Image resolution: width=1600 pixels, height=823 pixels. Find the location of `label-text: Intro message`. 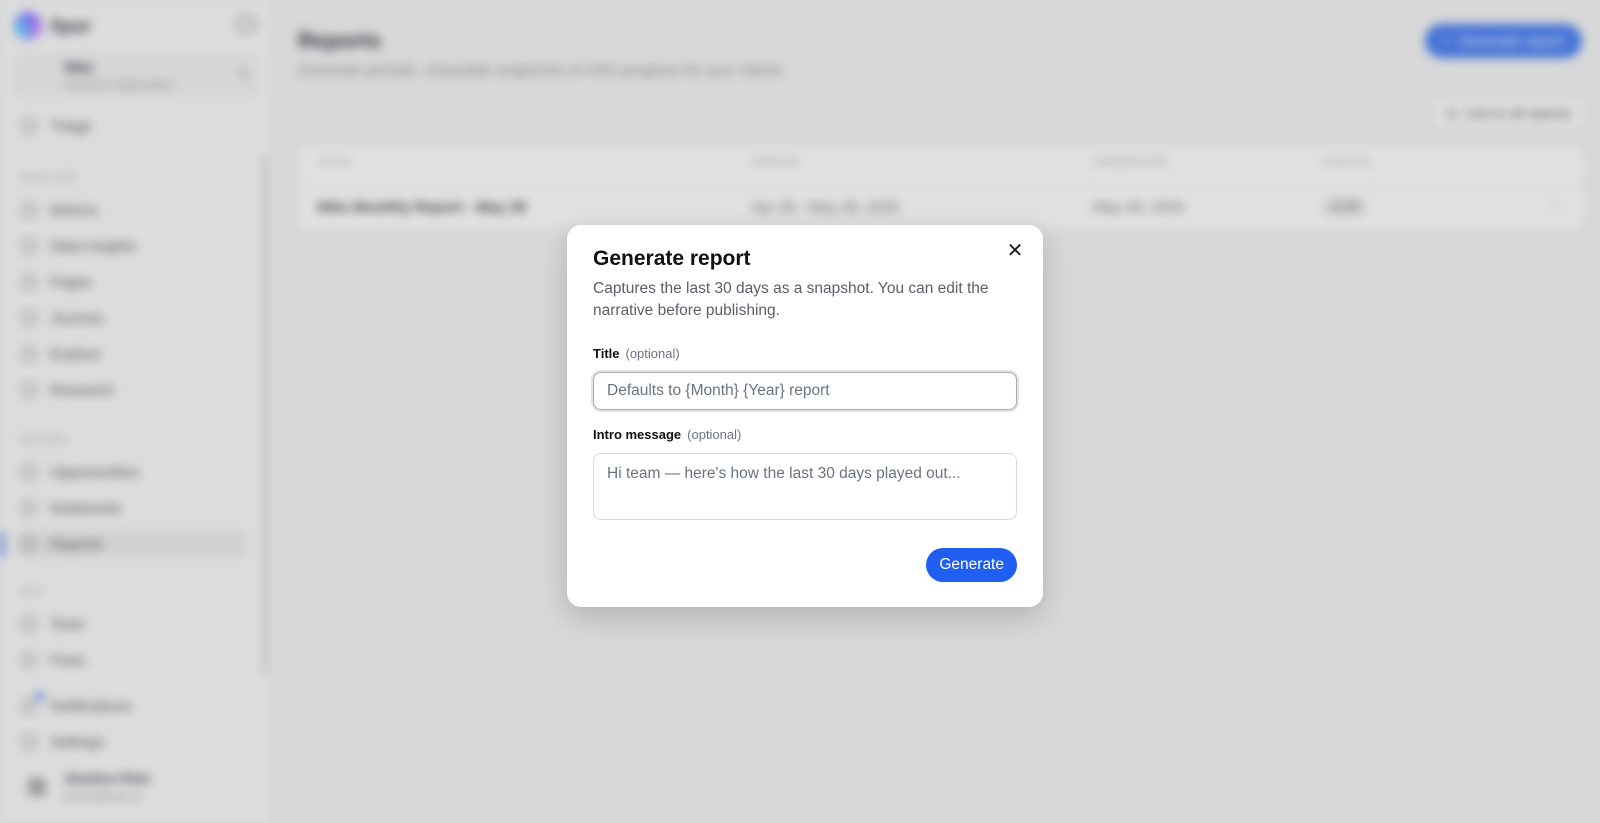

label-text: Intro message is located at coordinates (637, 434).